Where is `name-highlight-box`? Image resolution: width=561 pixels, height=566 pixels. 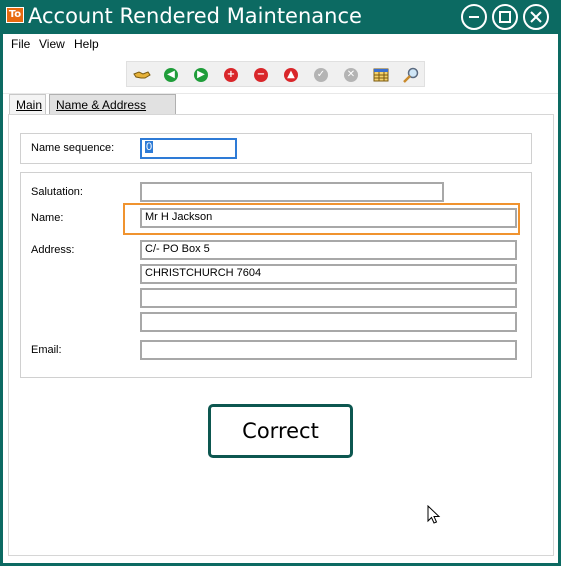
name-highlight-box is located at coordinates (321, 219).